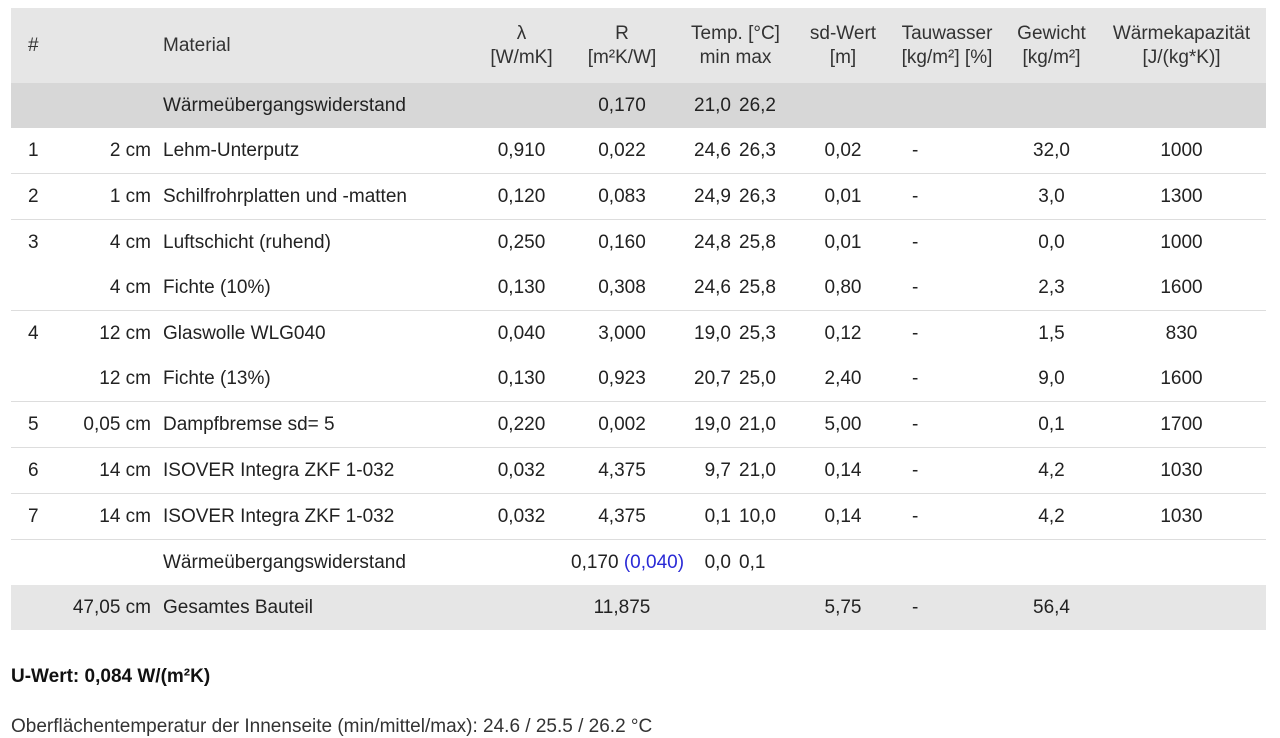 This screenshot has height=738, width=1280. What do you see at coordinates (315, 196) in the screenshot?
I see `row-material: Schilfrohrplatten und -matten` at bounding box center [315, 196].